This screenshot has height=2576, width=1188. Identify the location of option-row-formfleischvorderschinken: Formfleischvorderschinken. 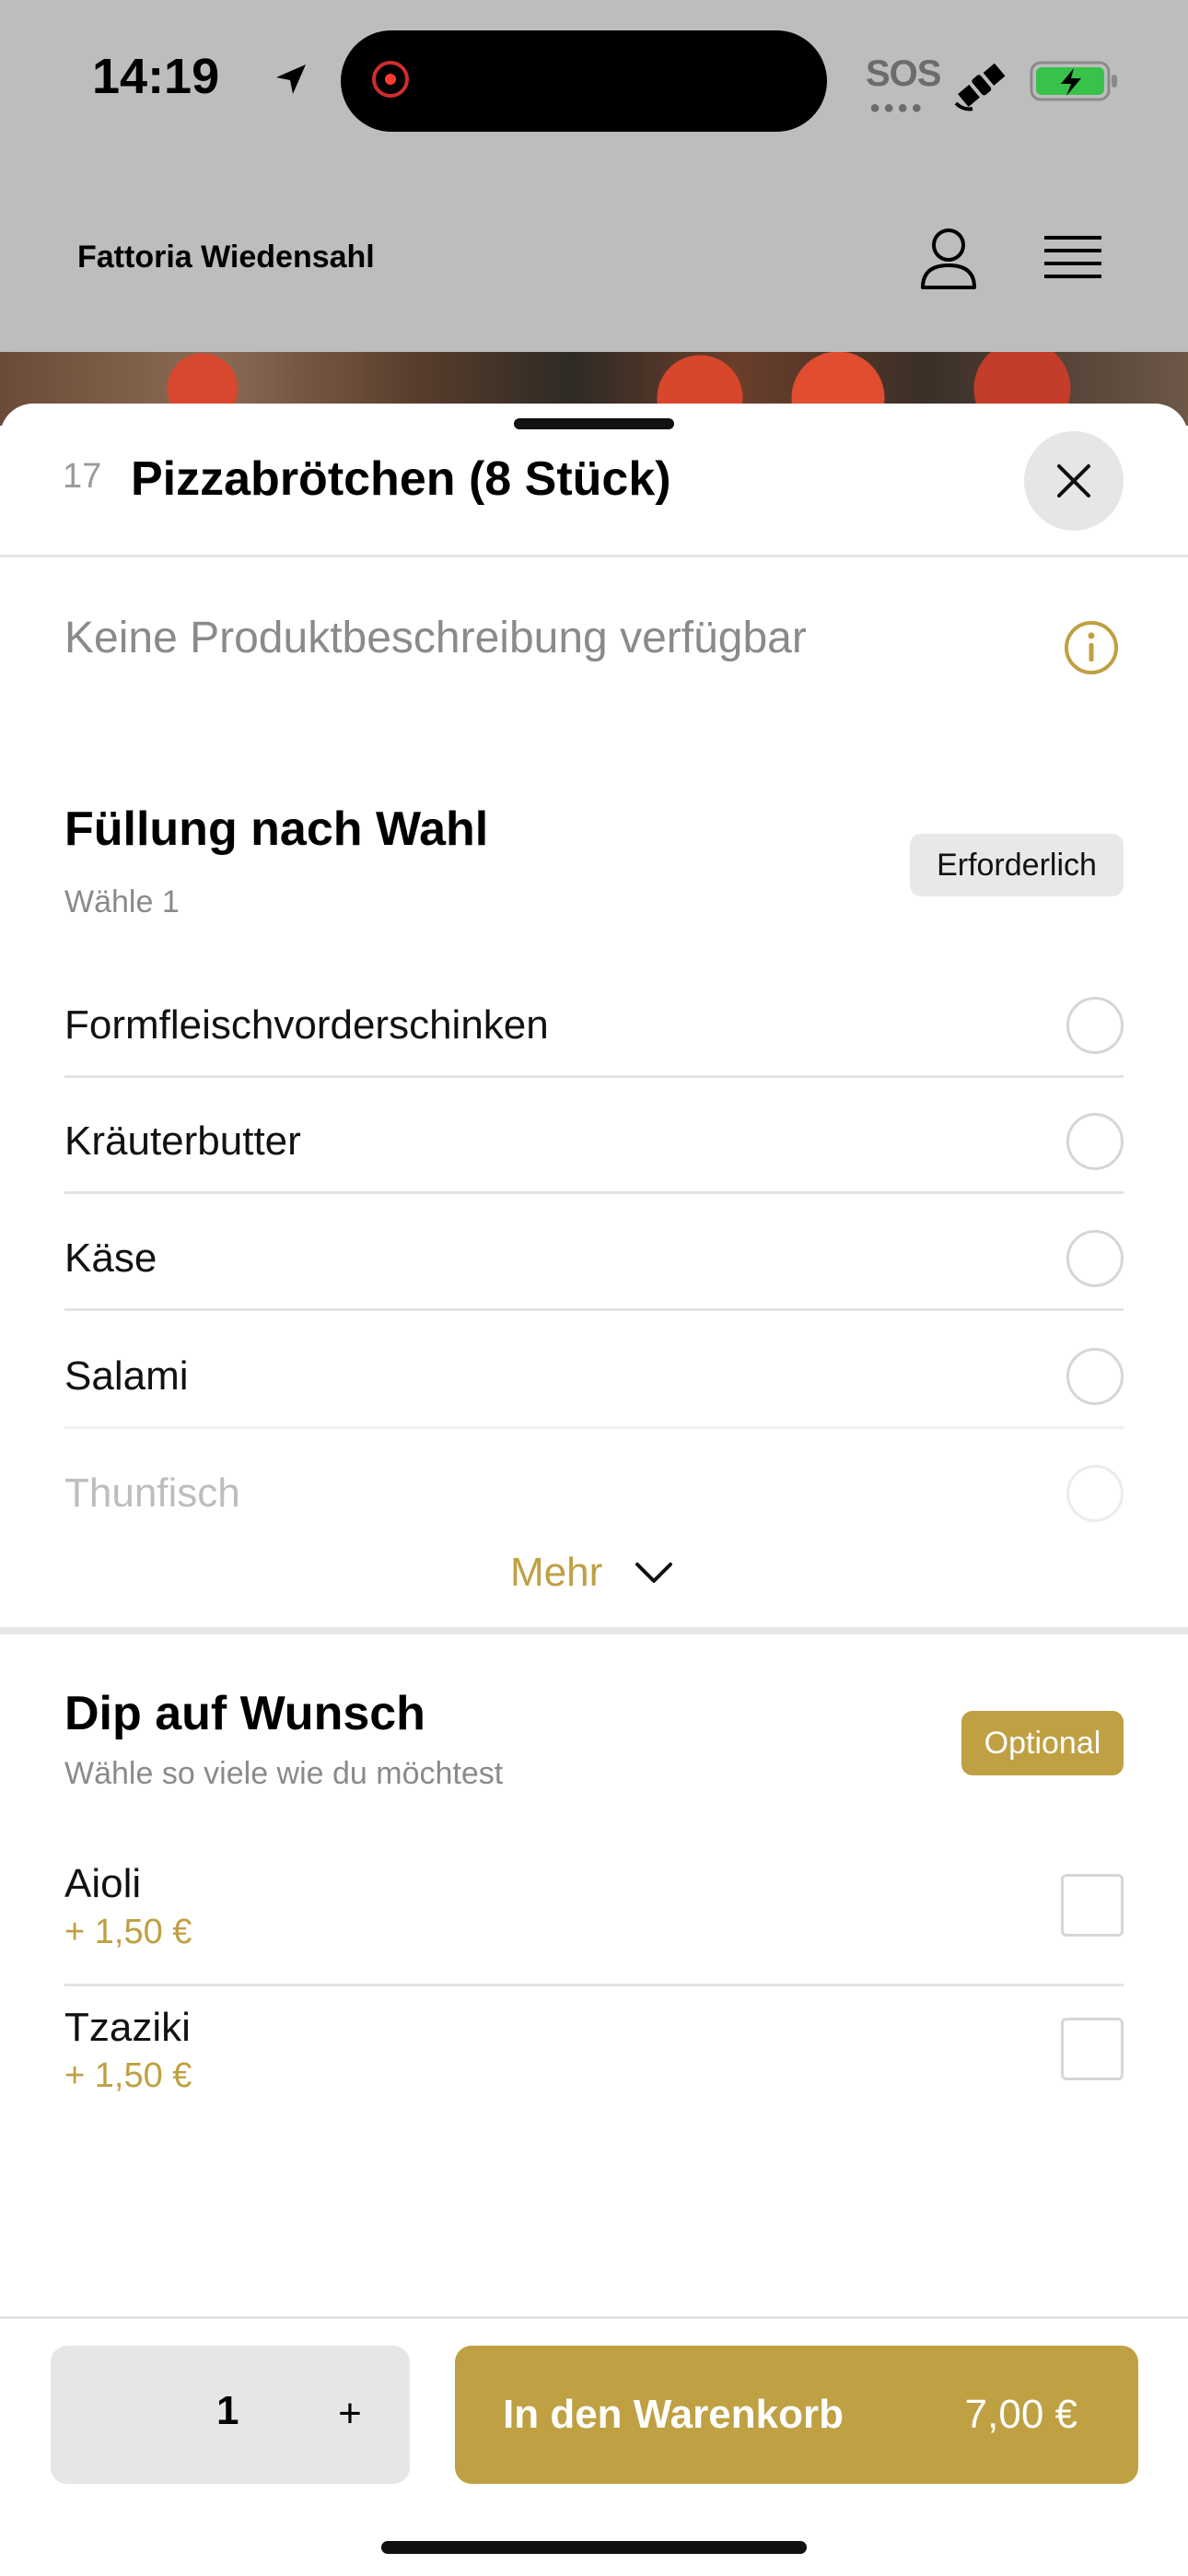
(594, 1020).